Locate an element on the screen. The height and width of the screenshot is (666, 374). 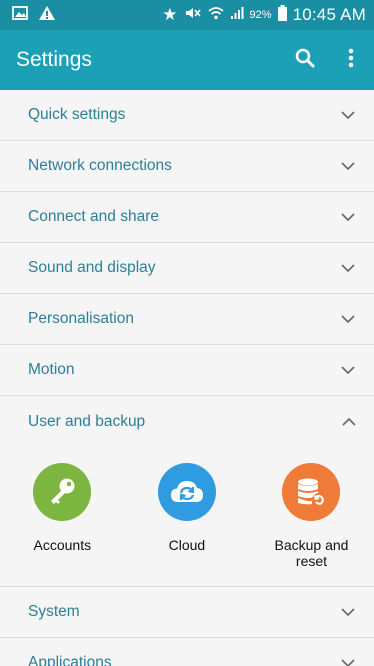
settings-item-quick-settings: Quick settings is located at coordinates (187, 115).